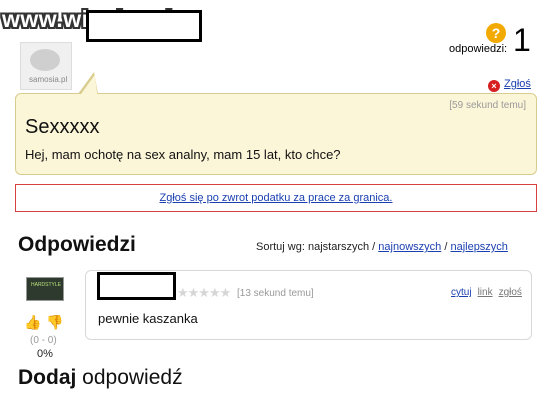 The width and height of the screenshot is (547, 393). What do you see at coordinates (478, 49) in the screenshot?
I see `answer-count-label: odpowiedzi:` at bounding box center [478, 49].